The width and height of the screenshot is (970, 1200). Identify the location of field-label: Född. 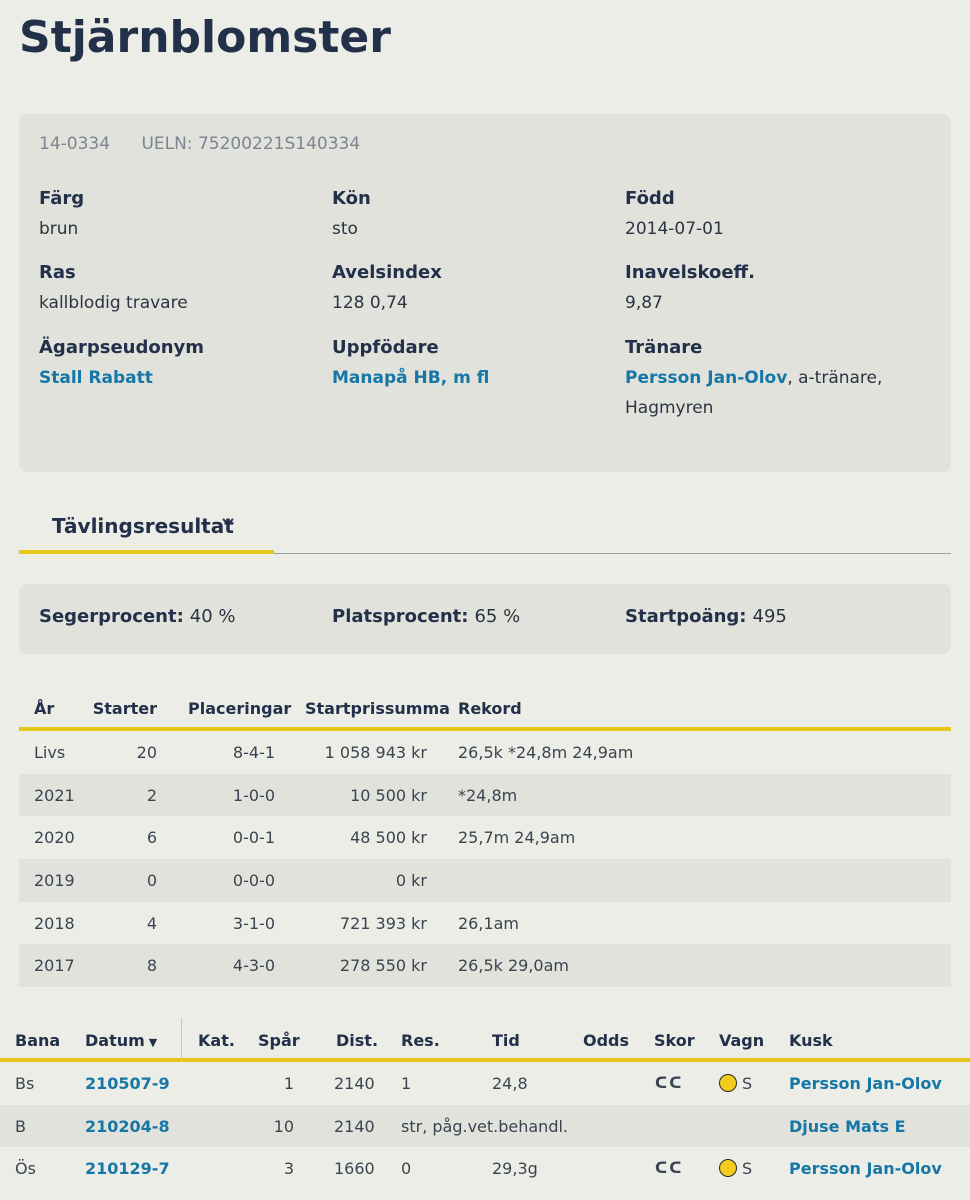
(650, 198).